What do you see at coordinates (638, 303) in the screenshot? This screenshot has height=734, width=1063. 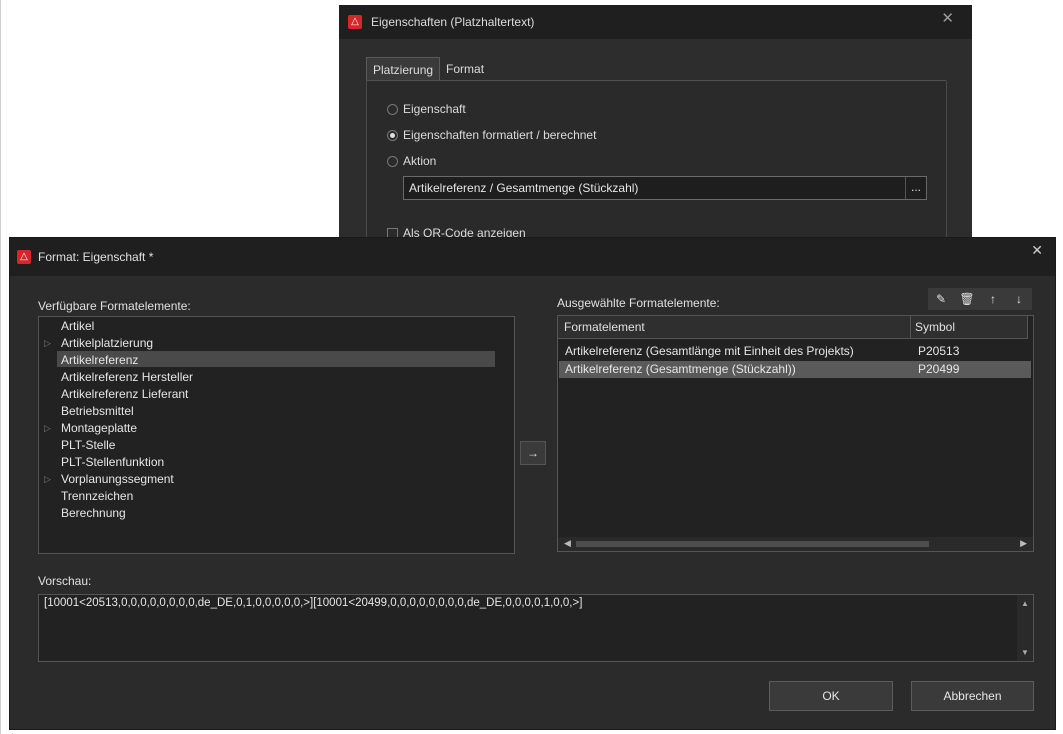 I see `selected-label: Ausgewählte Formatelemente:` at bounding box center [638, 303].